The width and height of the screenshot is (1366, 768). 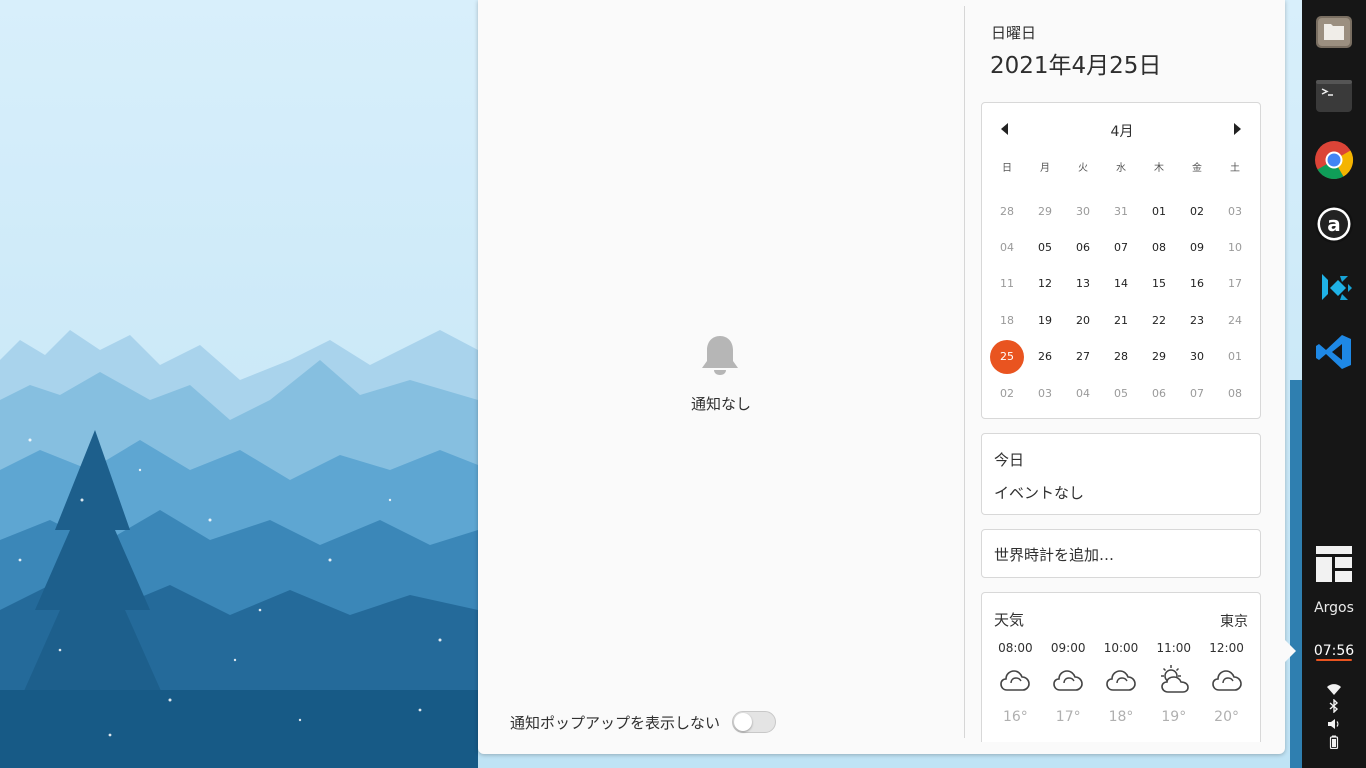 What do you see at coordinates (1007, 284) in the screenshot?
I see `calendar-day: 11` at bounding box center [1007, 284].